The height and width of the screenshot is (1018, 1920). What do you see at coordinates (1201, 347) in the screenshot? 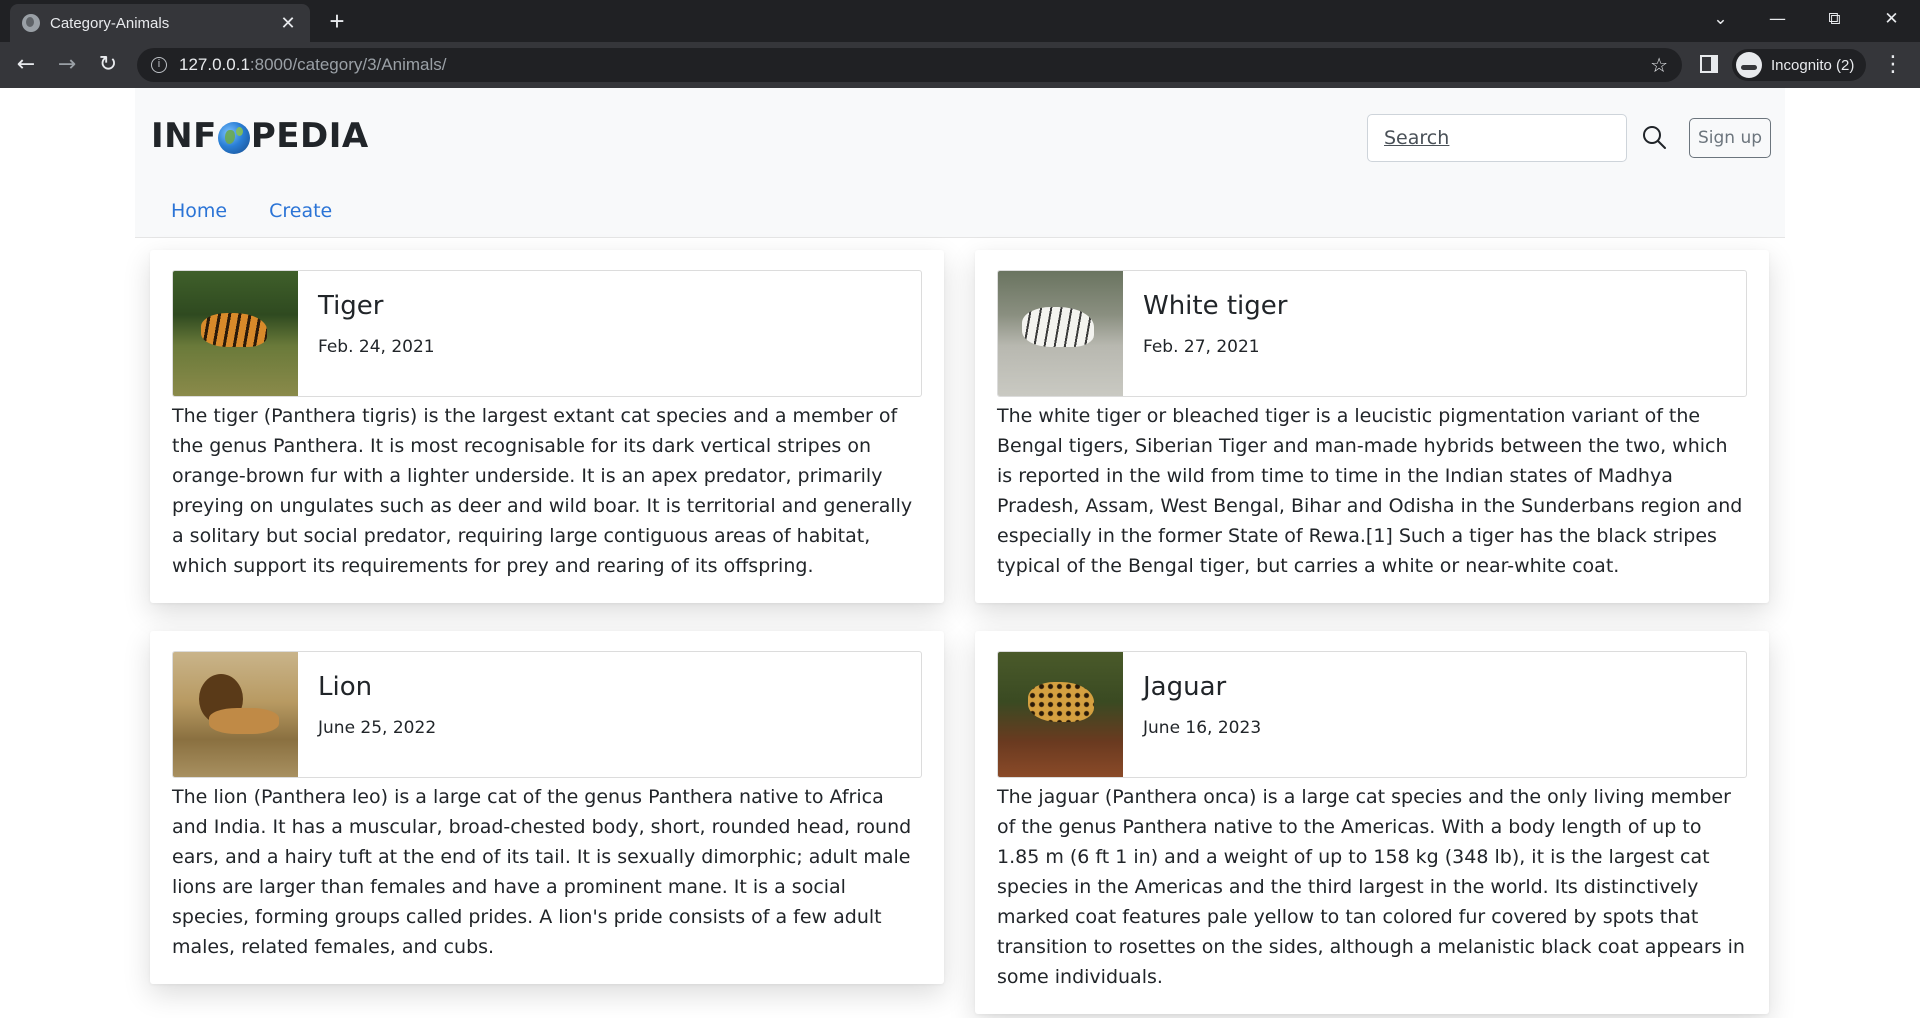
I see `article-date: Feb. 27, 2021` at bounding box center [1201, 347].